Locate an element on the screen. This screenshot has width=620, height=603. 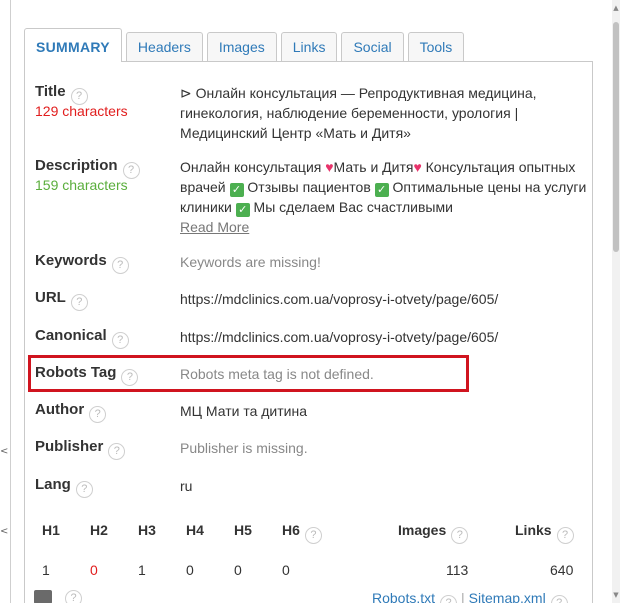
read-more-link: Read More is located at coordinates (214, 227).